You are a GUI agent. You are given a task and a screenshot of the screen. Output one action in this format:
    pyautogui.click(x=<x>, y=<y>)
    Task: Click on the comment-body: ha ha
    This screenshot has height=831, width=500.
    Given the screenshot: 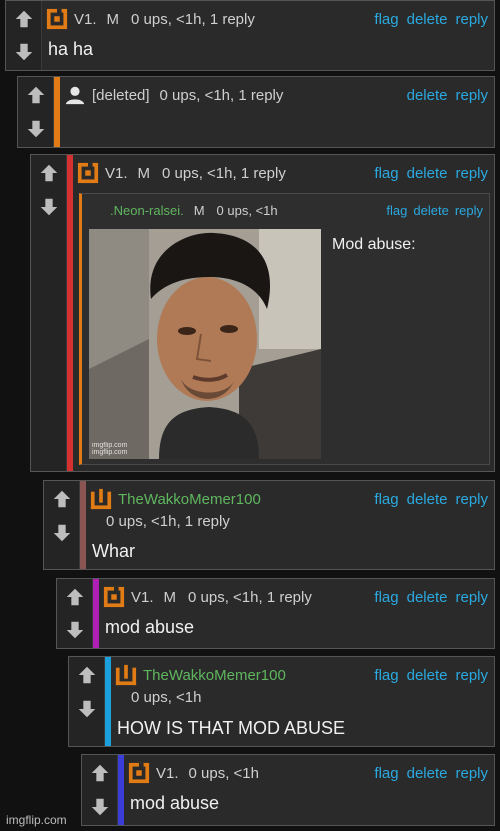 What is the action you would take?
    pyautogui.click(x=71, y=49)
    